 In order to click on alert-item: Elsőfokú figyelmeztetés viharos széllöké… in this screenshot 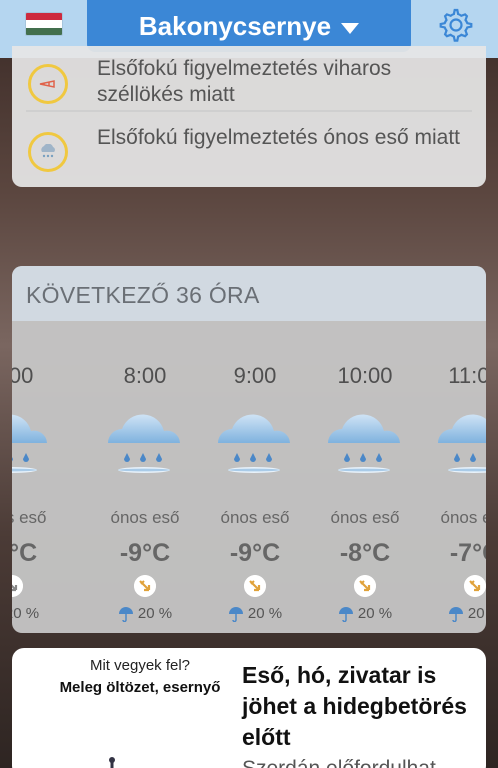, I will do `click(249, 79)`.